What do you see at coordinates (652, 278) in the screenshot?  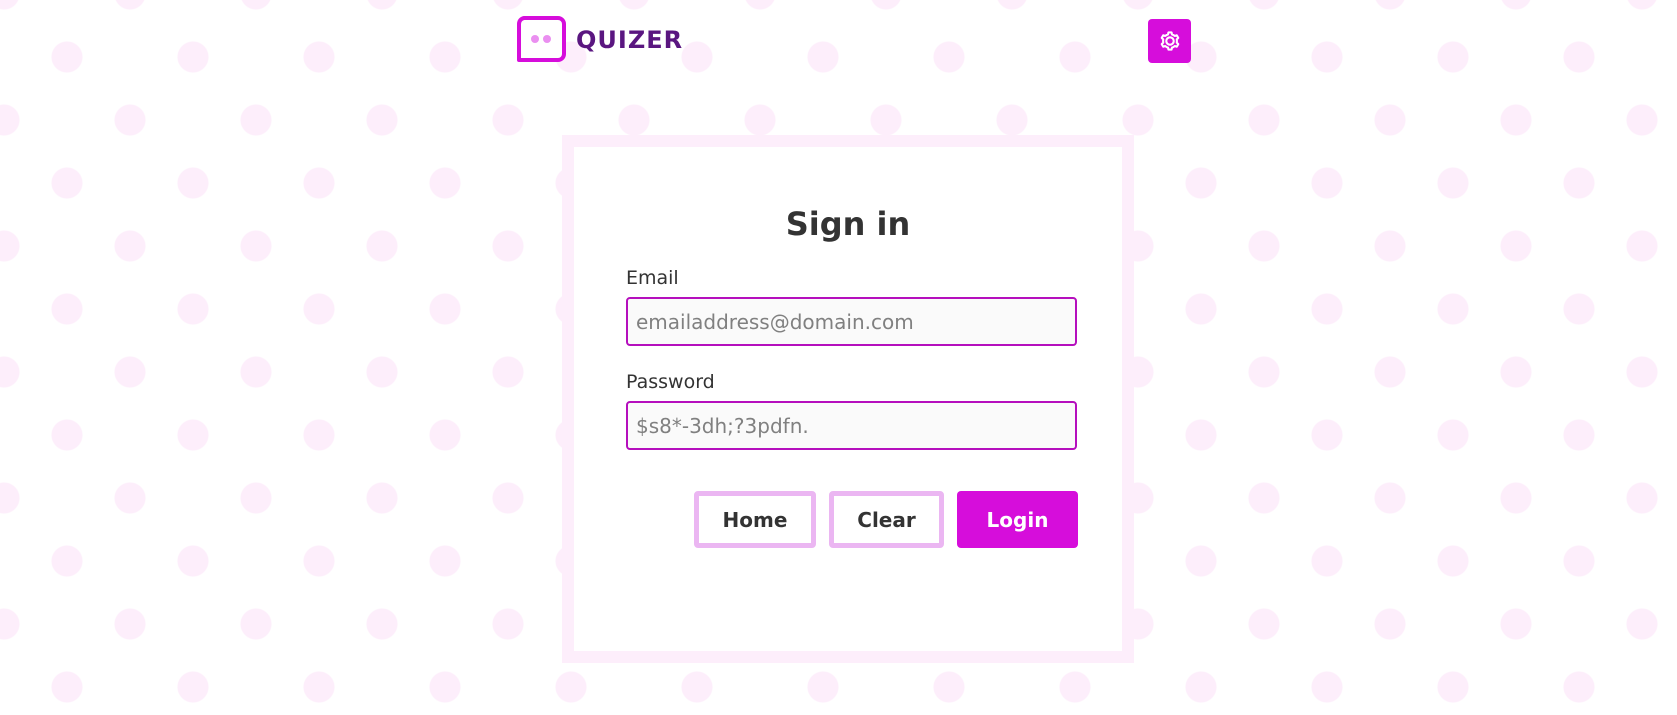 I see `email-label: Email` at bounding box center [652, 278].